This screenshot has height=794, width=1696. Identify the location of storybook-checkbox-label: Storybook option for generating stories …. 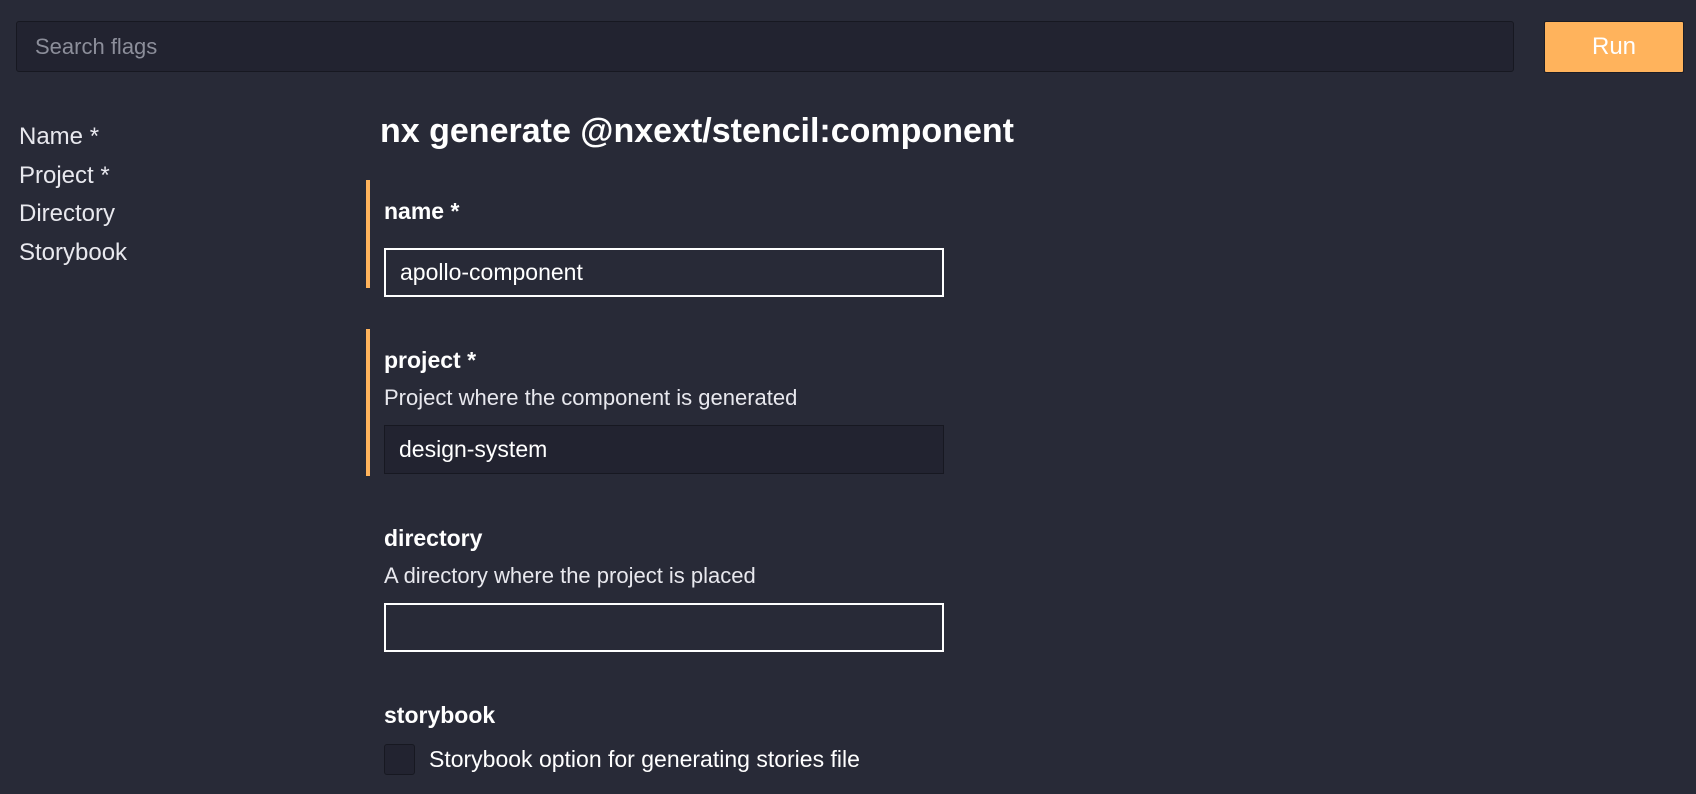
(644, 759).